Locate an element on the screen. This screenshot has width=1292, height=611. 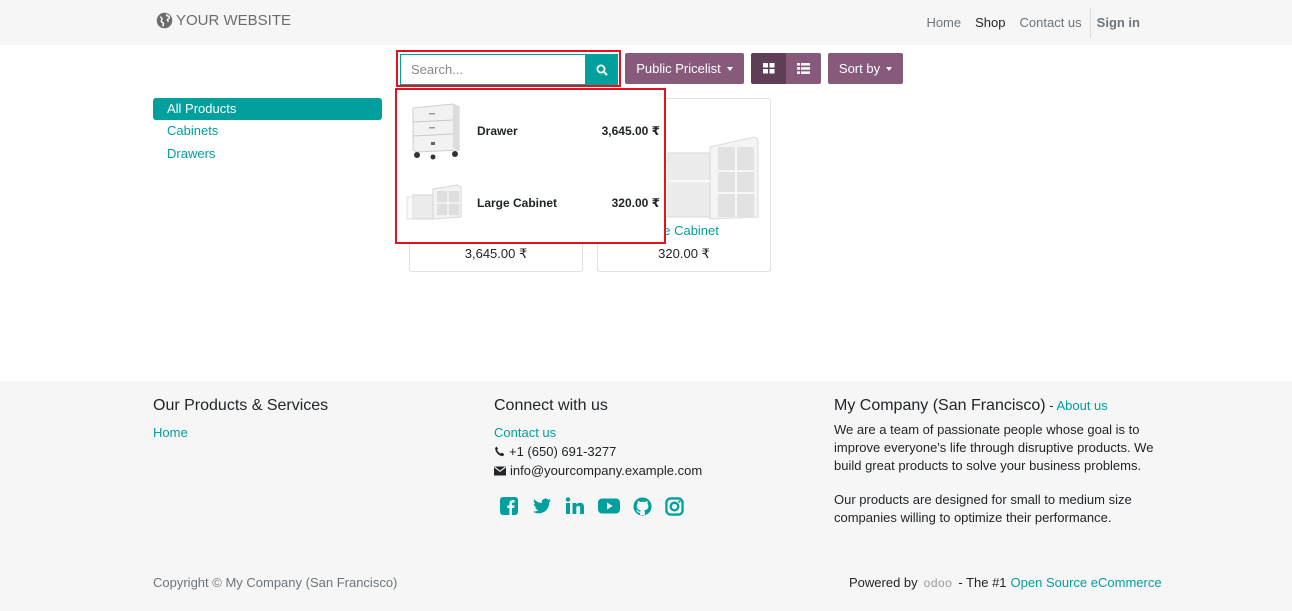
footer-products-column: Our Products & Services Home is located at coordinates (240, 418).